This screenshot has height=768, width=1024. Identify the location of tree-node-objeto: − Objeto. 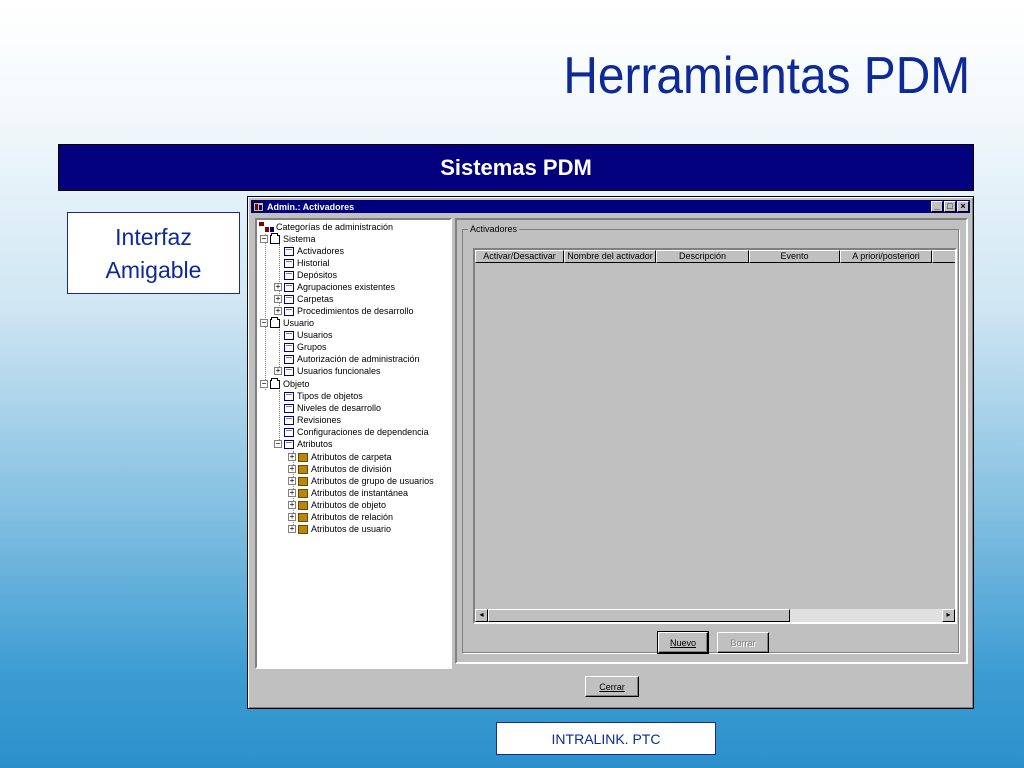
(285, 383).